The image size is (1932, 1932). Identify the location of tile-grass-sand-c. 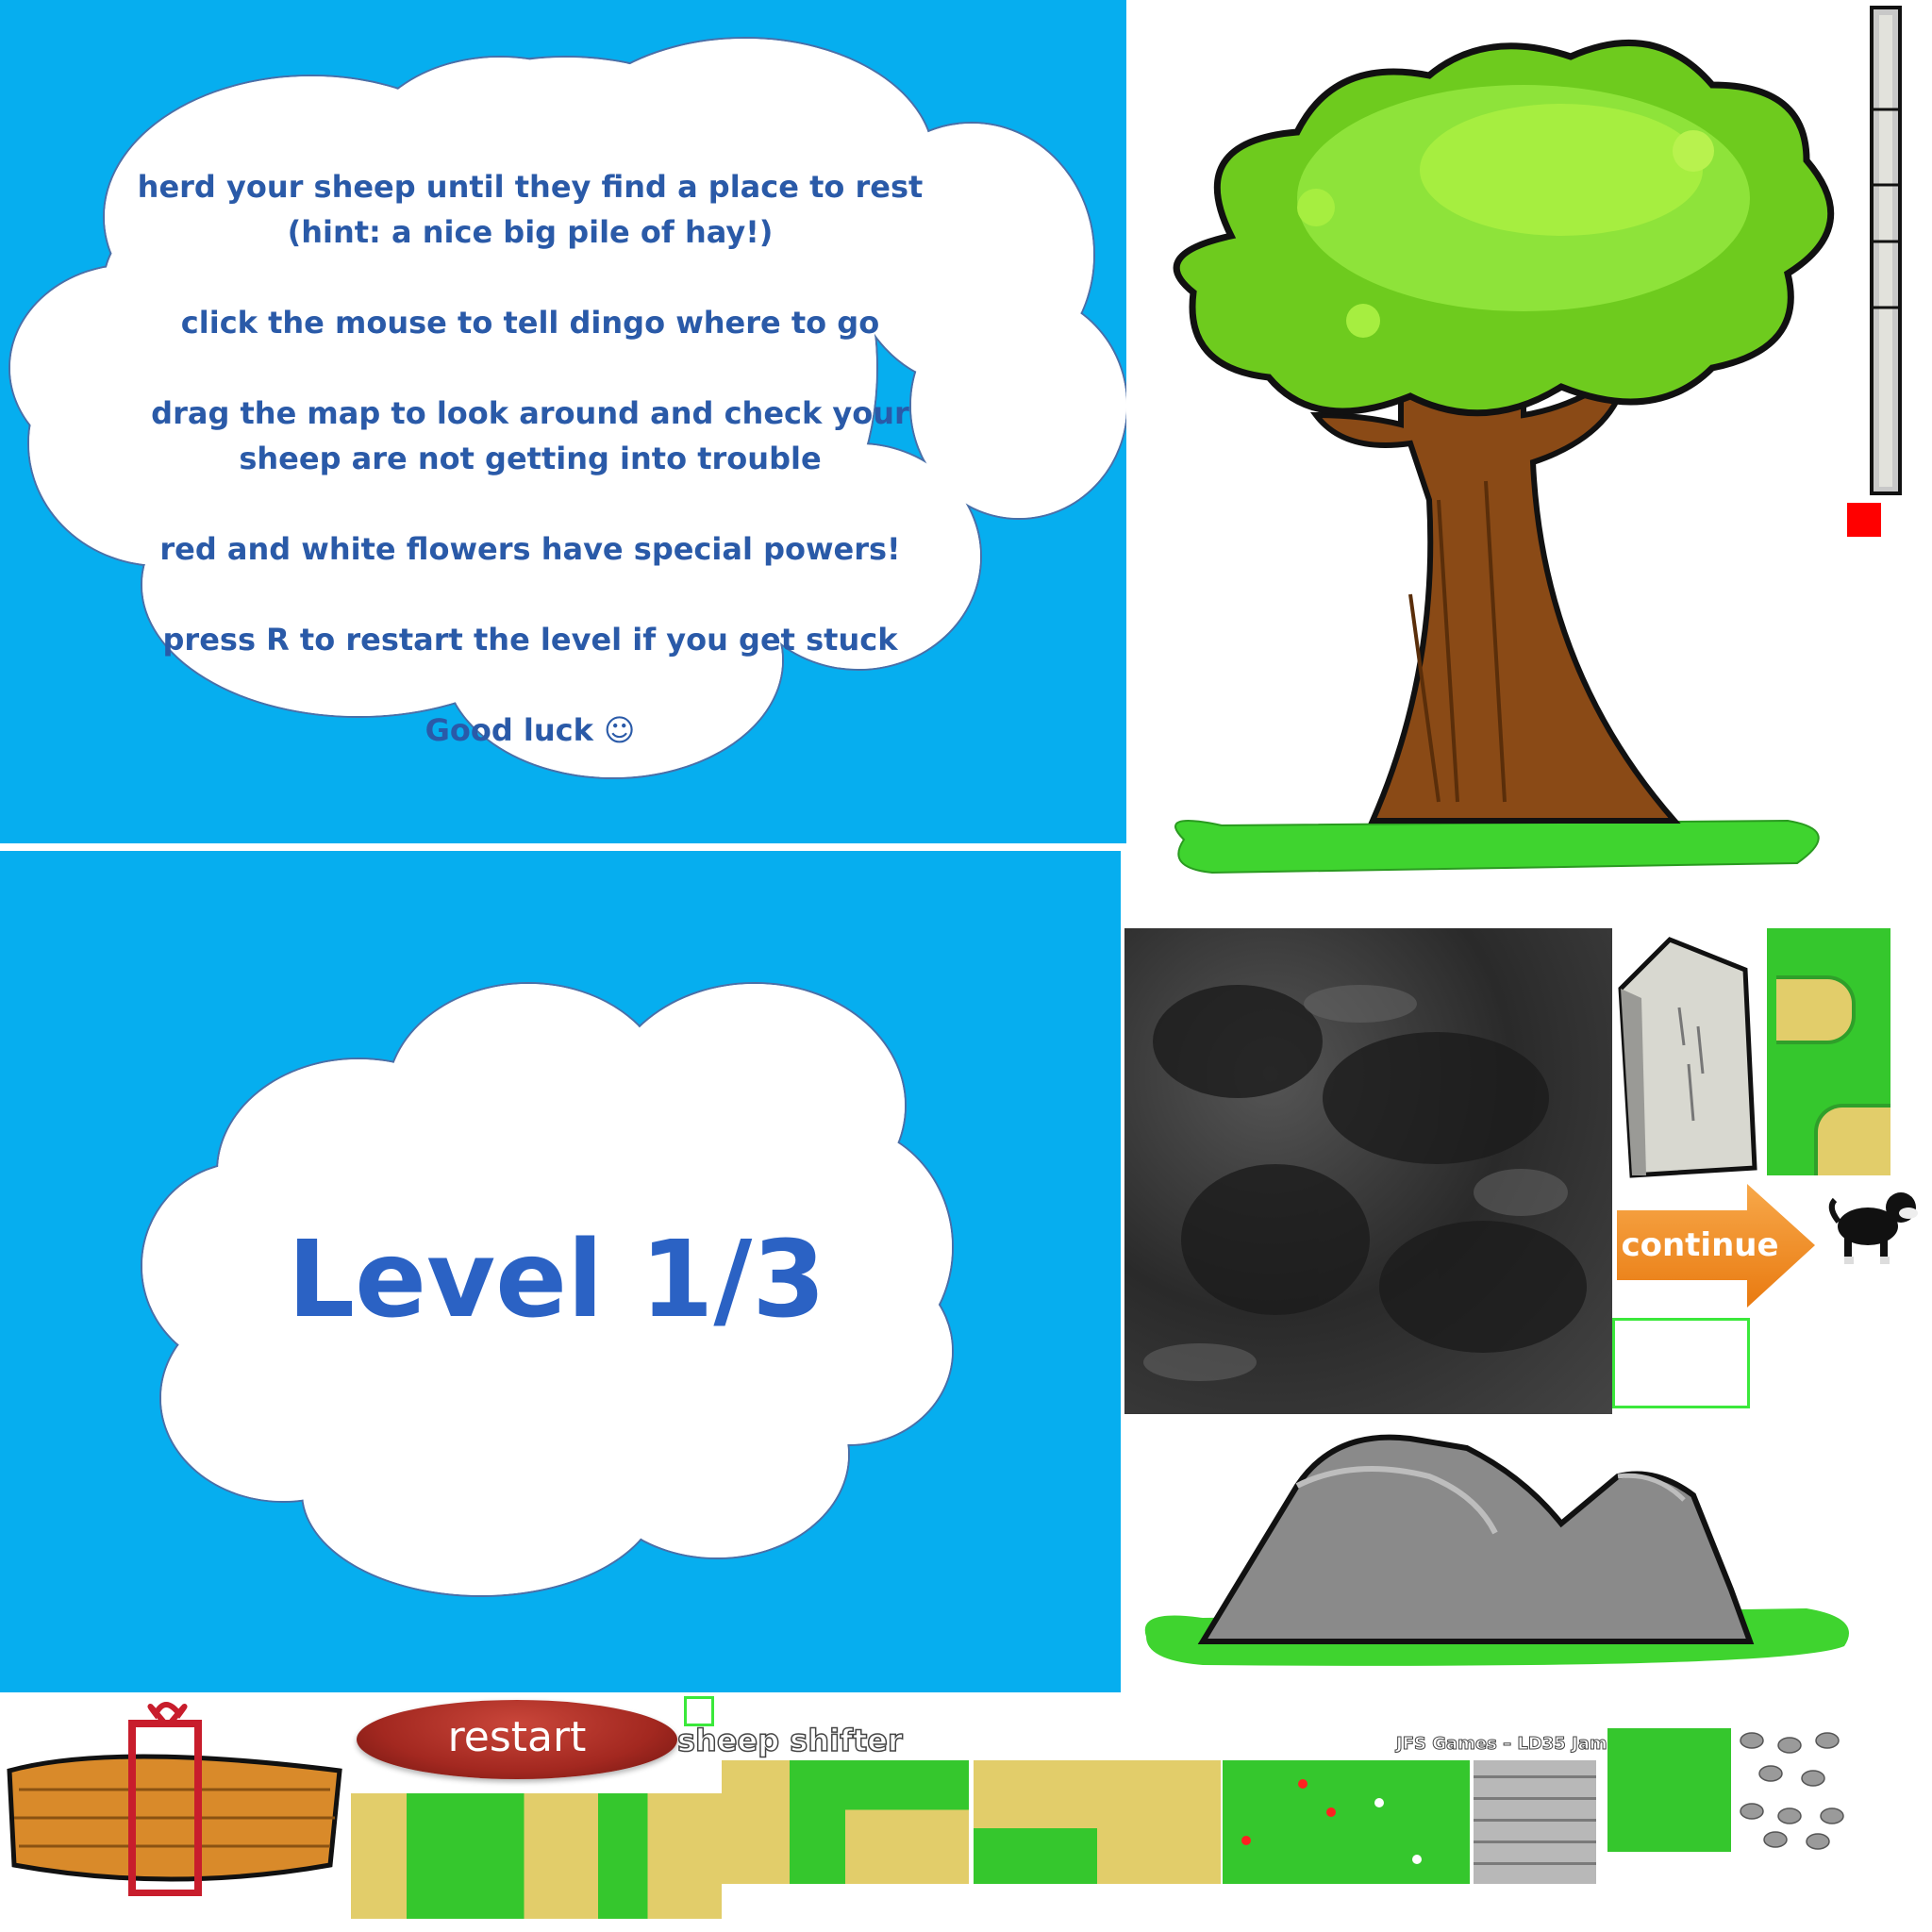
(660, 1856).